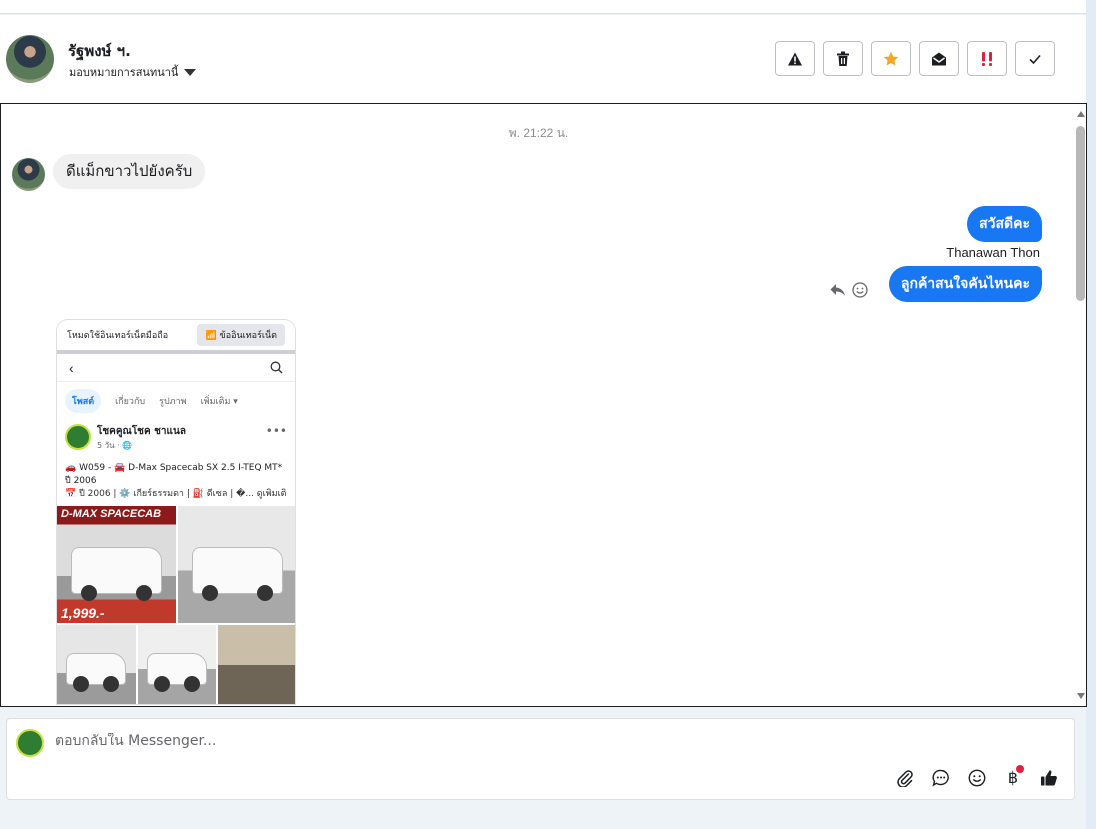 This screenshot has width=1096, height=829. I want to click on payment-button: ฿, so click(1013, 777).